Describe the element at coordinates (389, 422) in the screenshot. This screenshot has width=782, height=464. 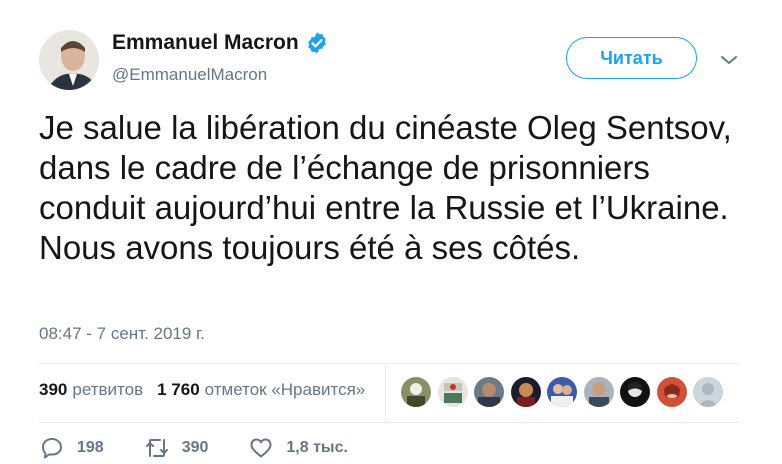
I see `divider-bottom` at that location.